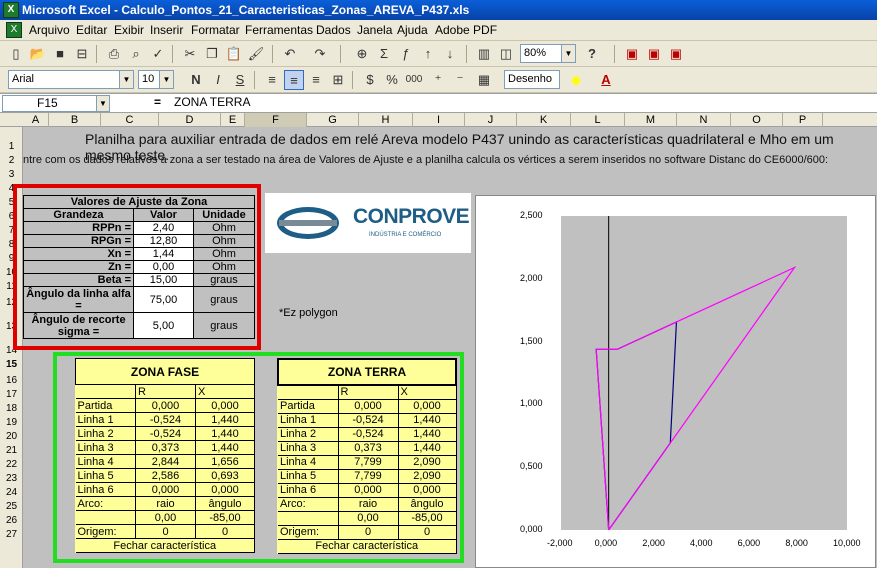 This screenshot has width=877, height=568. Describe the element at coordinates (165, 503) in the screenshot. I see `cell-r: raio` at that location.